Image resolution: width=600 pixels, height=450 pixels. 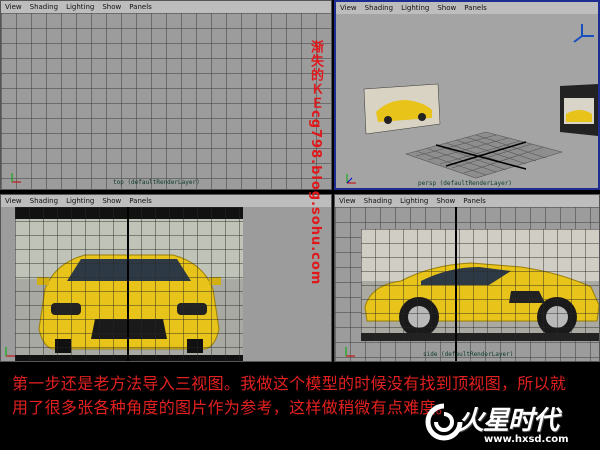 I want to click on logo-url: www.hxsd.com, so click(x=526, y=439).